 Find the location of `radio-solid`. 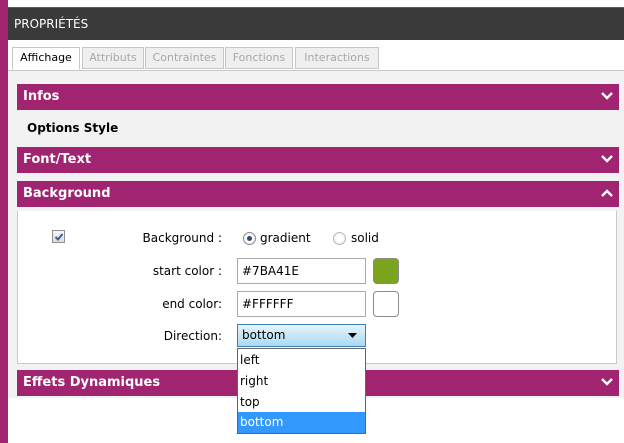

radio-solid is located at coordinates (339, 238).